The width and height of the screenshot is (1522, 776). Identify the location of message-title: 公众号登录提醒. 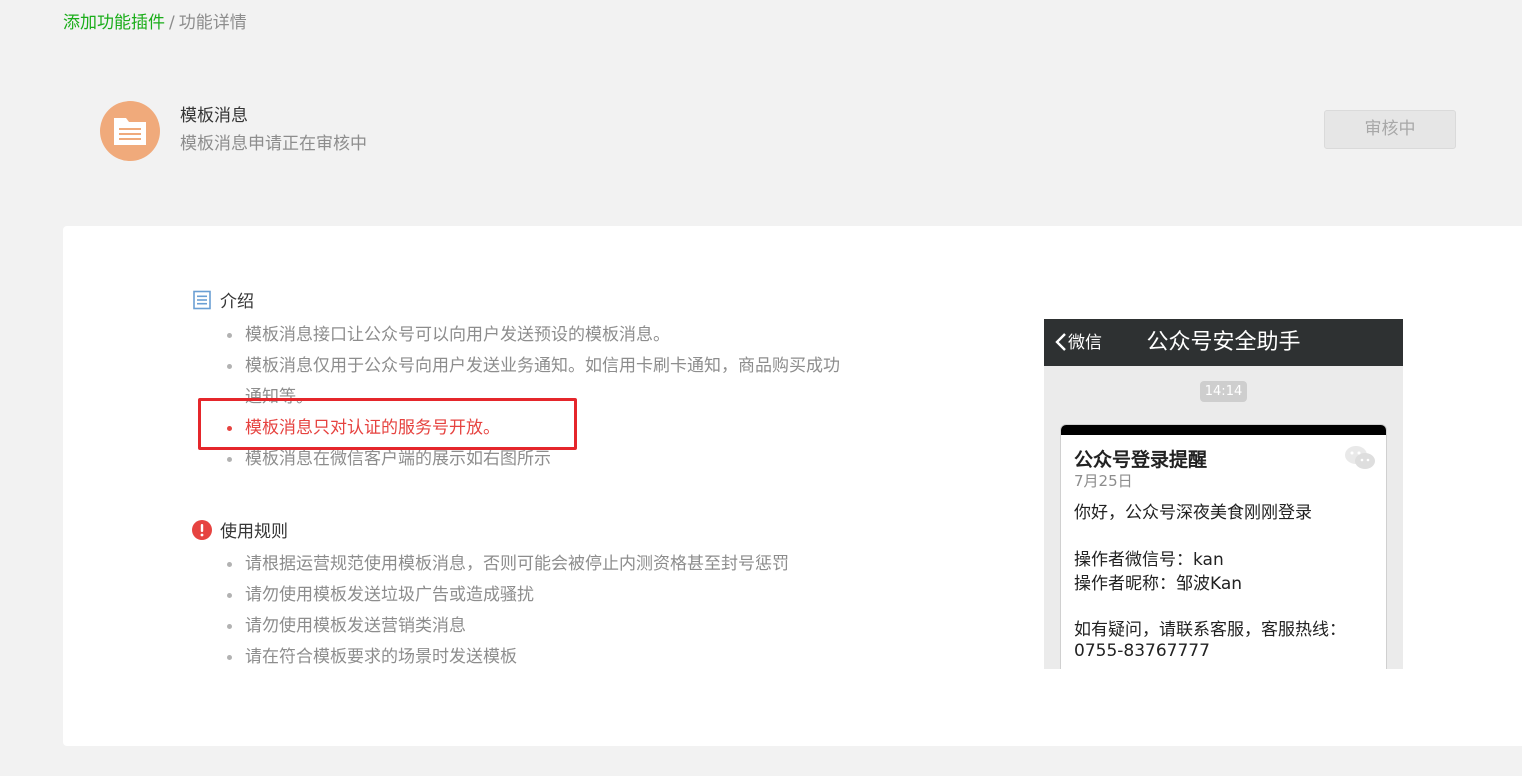
(1141, 460).